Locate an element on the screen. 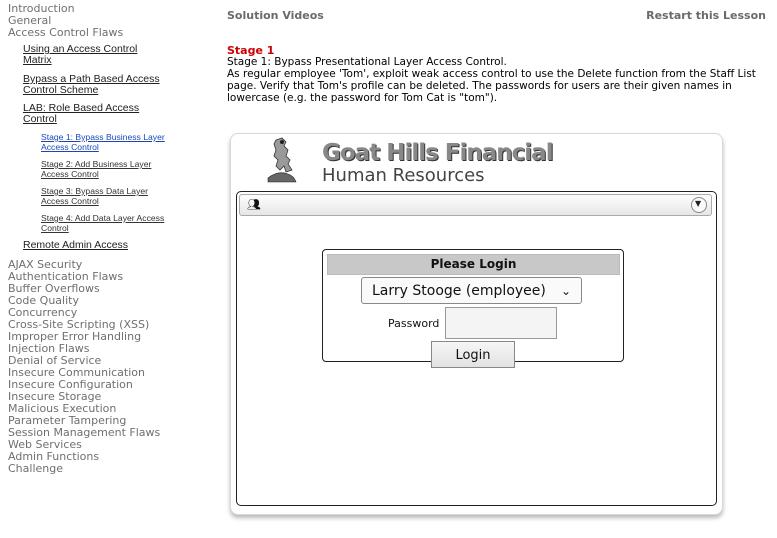 This screenshot has width=777, height=538. company-name: Goat Hills Financial is located at coordinates (438, 153).